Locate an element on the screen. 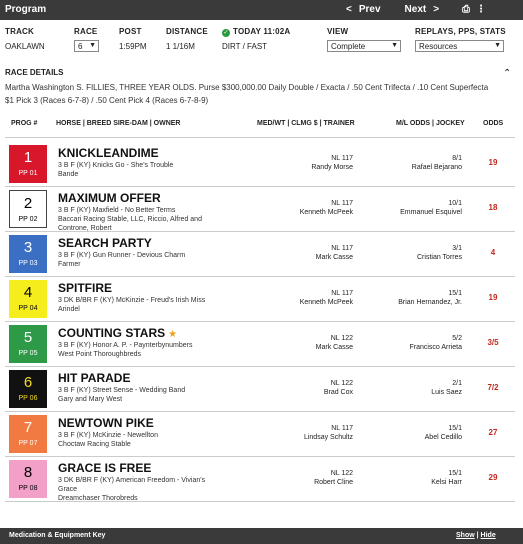 Image resolution: width=523 pixels, height=544 pixels. post-position: PP 06 is located at coordinates (28, 398).